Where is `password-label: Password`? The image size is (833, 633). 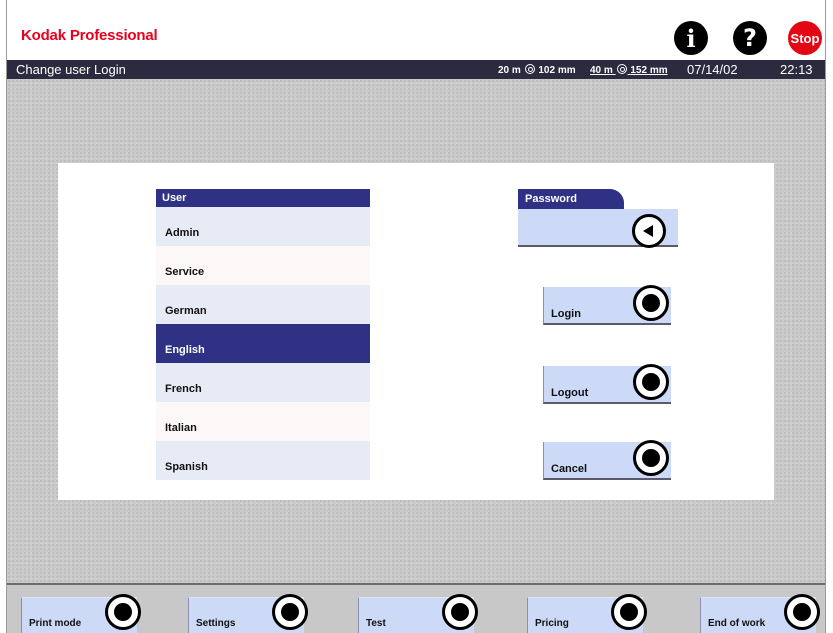 password-label: Password is located at coordinates (571, 199).